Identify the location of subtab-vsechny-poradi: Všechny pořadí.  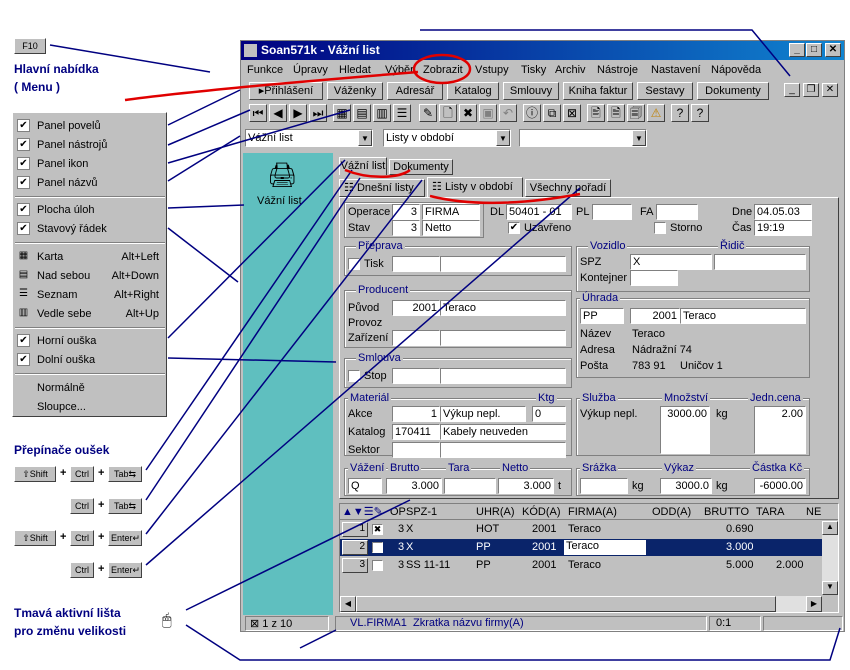
(568, 188).